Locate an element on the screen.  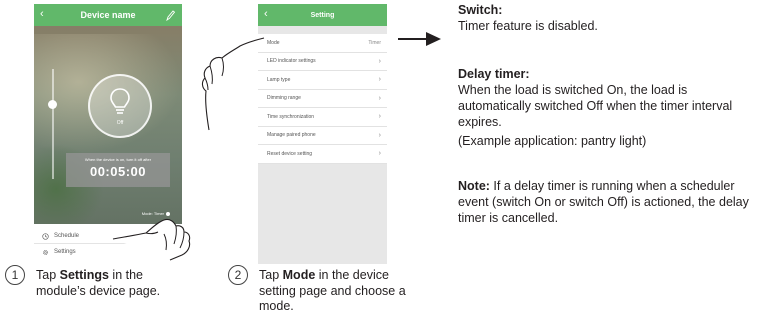
switch-text: Timer feature is disabled. is located at coordinates (528, 26).